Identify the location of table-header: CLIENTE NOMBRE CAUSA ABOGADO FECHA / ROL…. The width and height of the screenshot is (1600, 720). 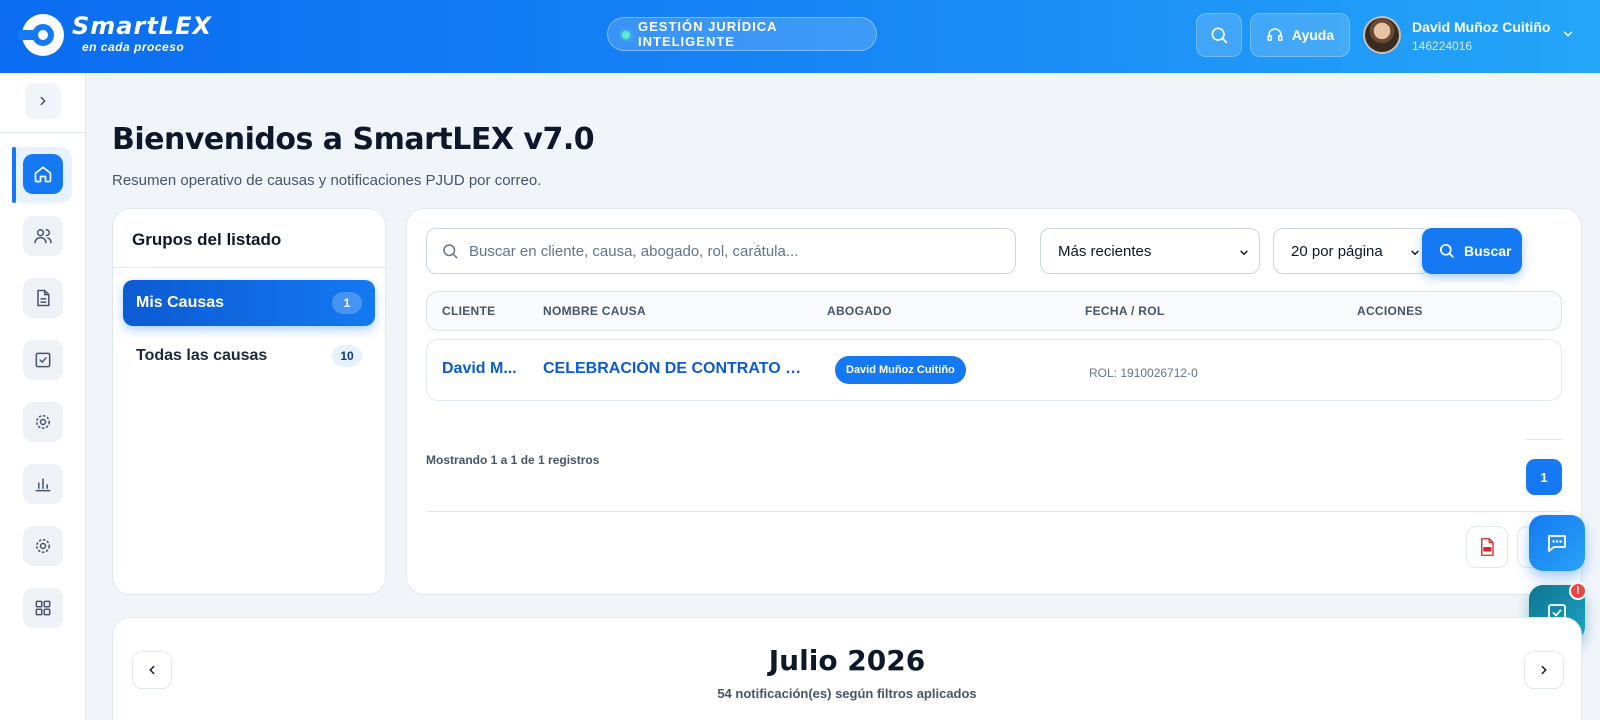
(994, 311).